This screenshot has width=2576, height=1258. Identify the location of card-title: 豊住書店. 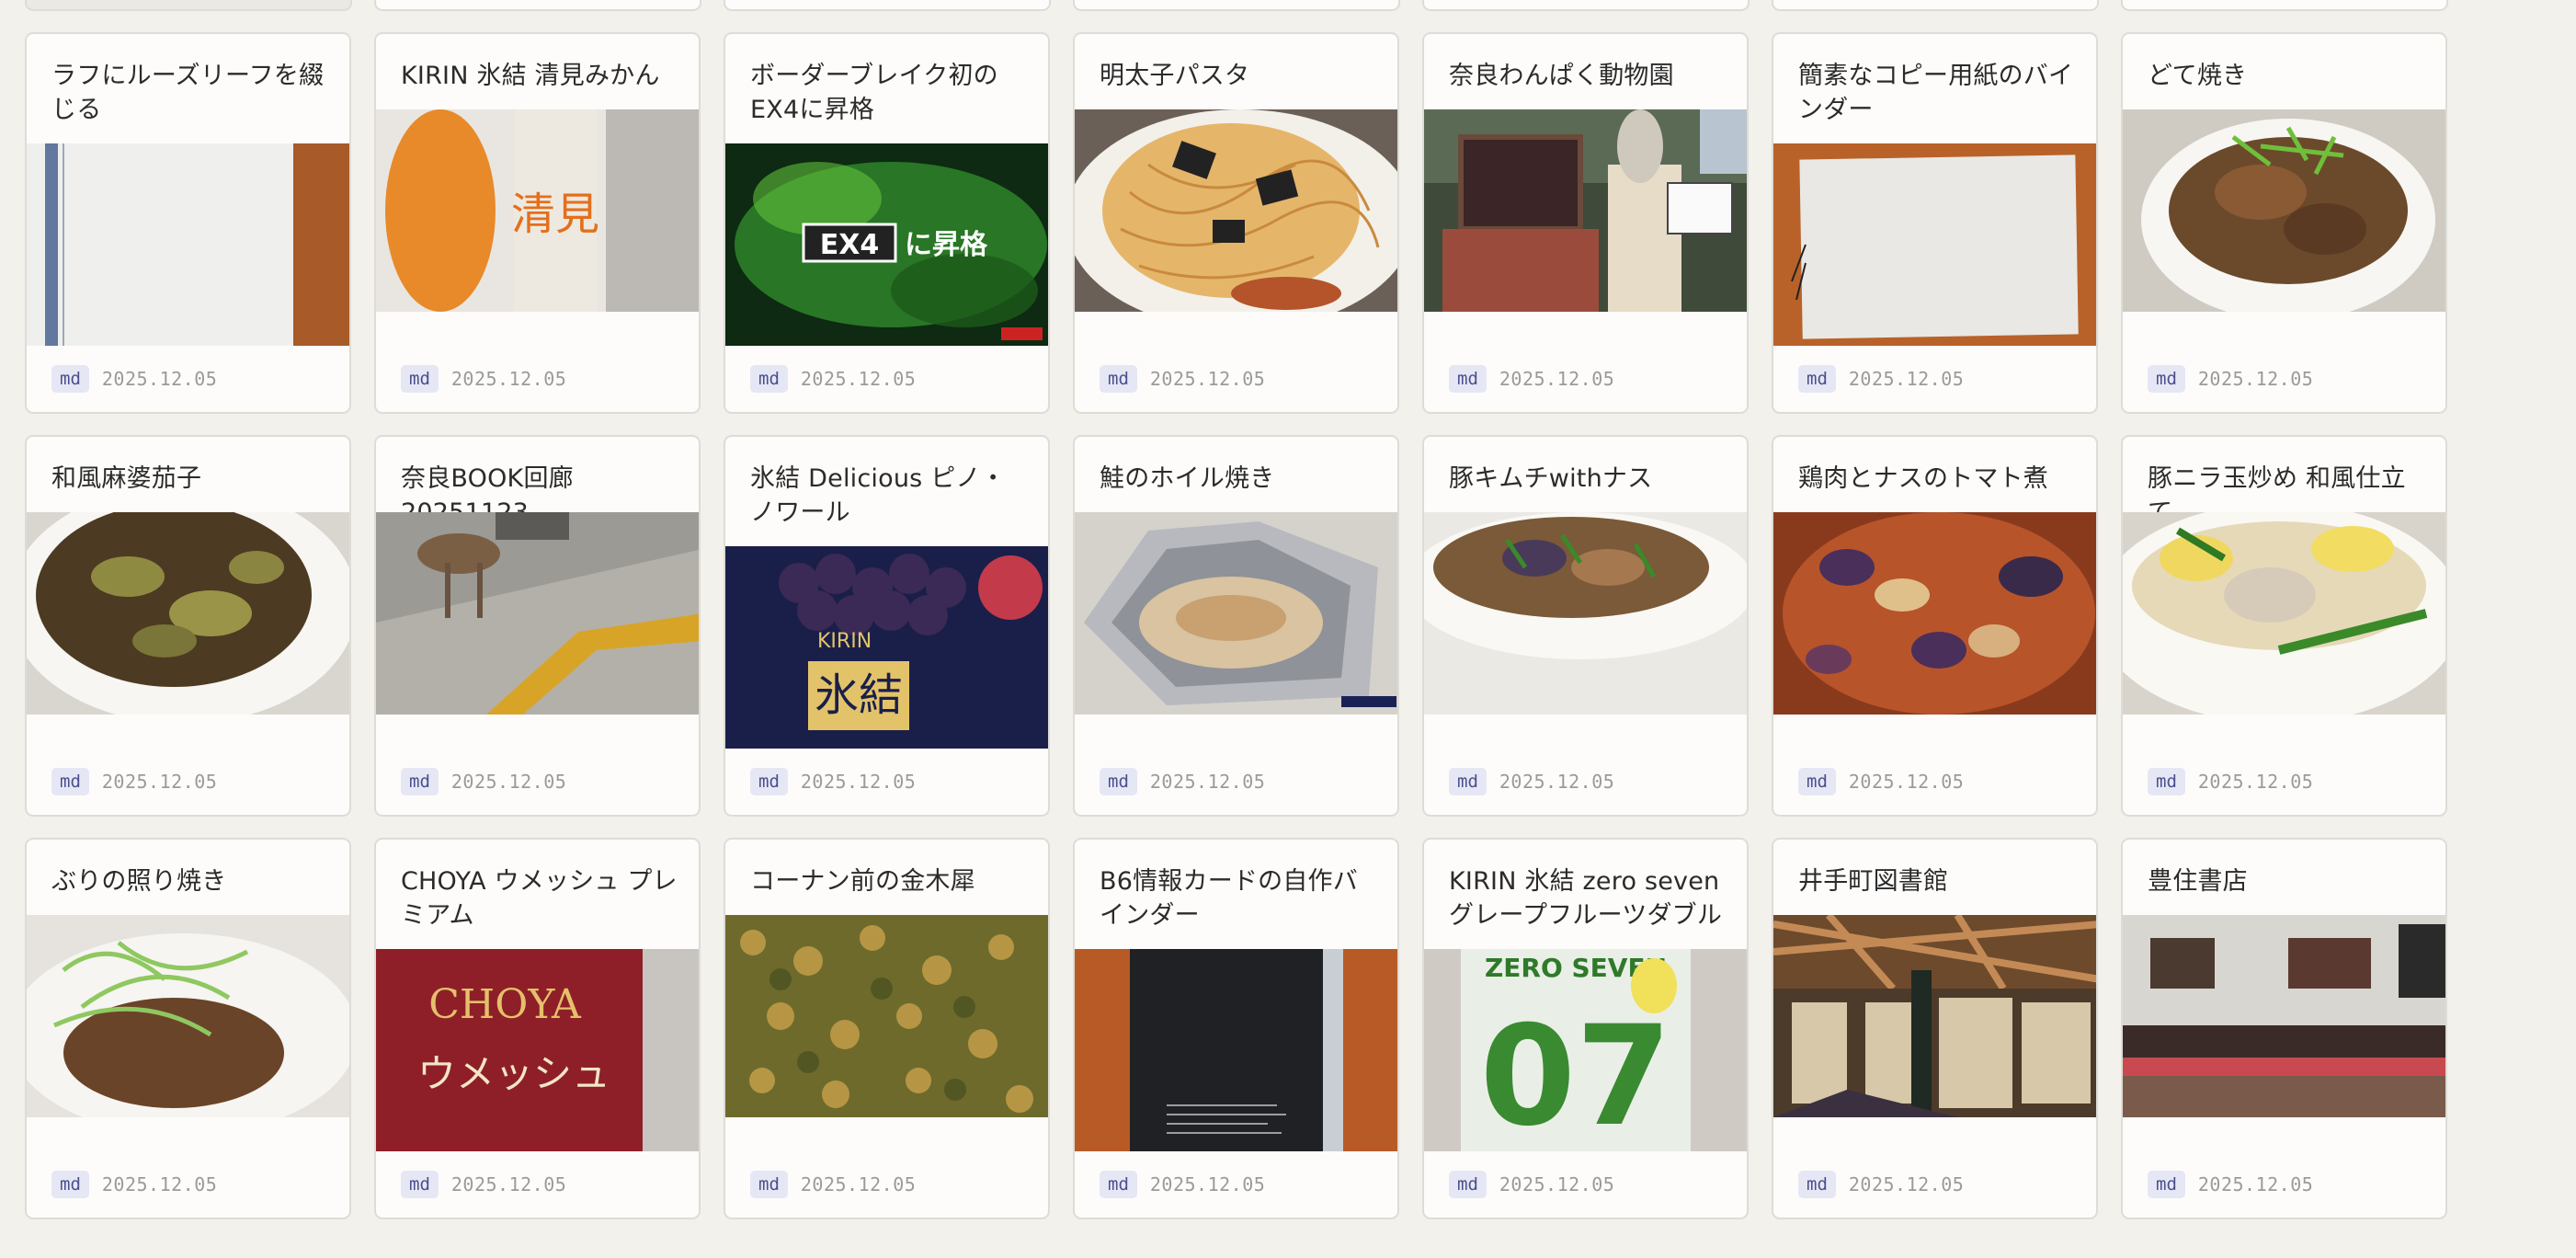
(2198, 882).